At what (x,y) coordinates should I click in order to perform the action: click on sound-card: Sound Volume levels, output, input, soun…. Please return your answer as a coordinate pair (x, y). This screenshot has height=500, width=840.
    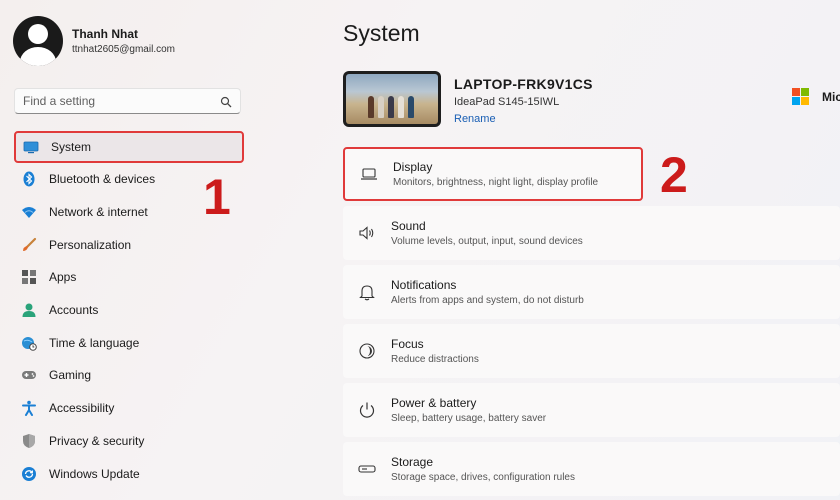
    Looking at the image, I should click on (591, 233).